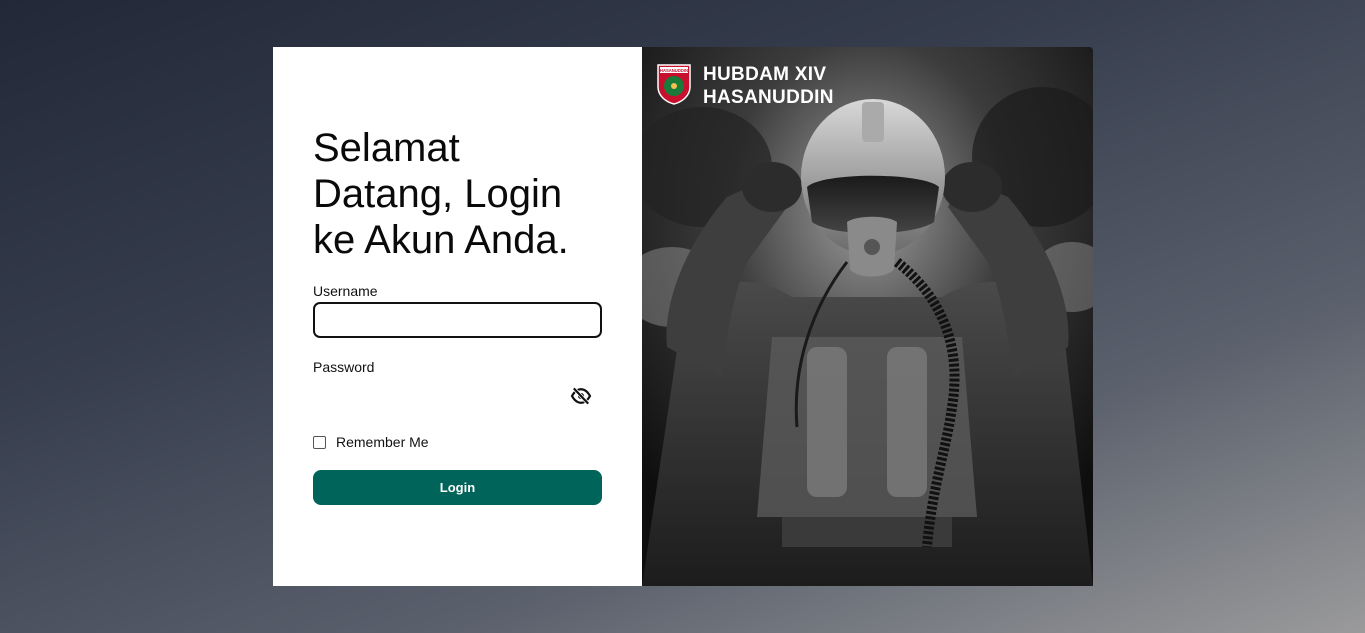 The width and height of the screenshot is (1365, 633). Describe the element at coordinates (457, 320) in the screenshot. I see `username-input` at that location.